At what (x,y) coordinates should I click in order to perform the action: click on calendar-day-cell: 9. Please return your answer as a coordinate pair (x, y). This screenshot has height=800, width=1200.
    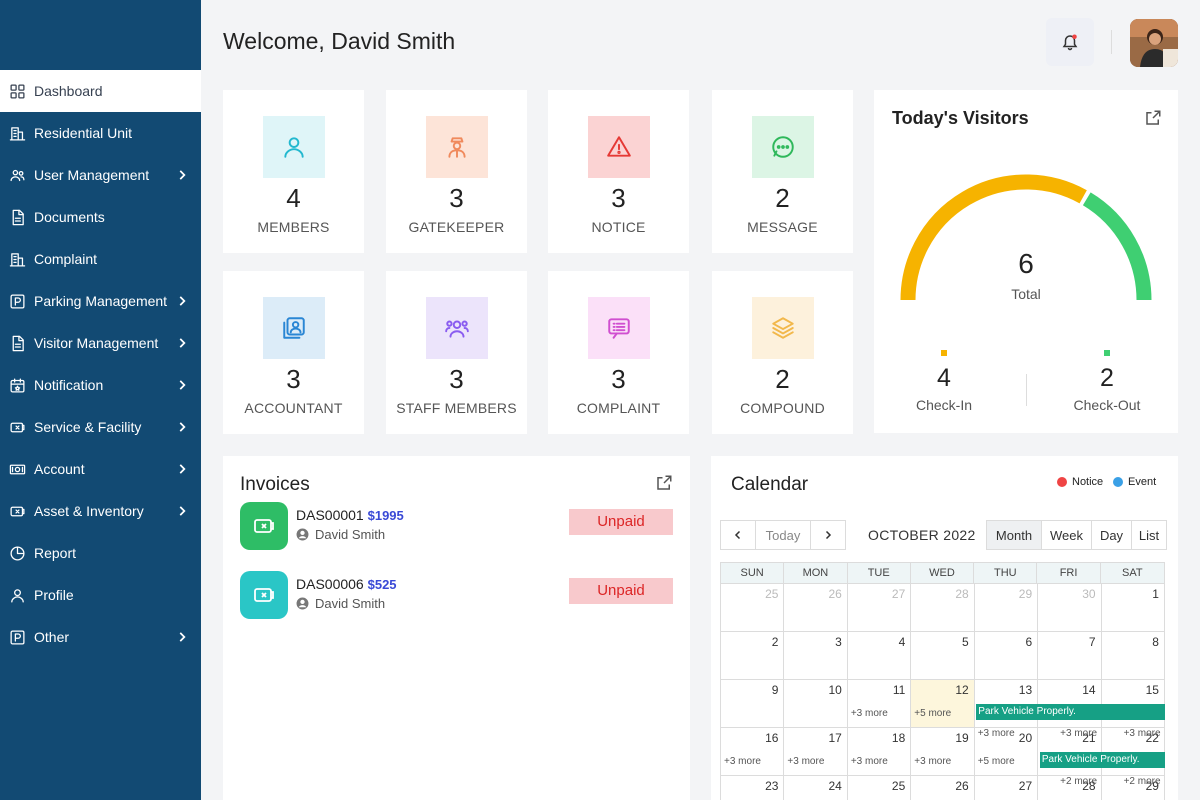
    Looking at the image, I should click on (753, 704).